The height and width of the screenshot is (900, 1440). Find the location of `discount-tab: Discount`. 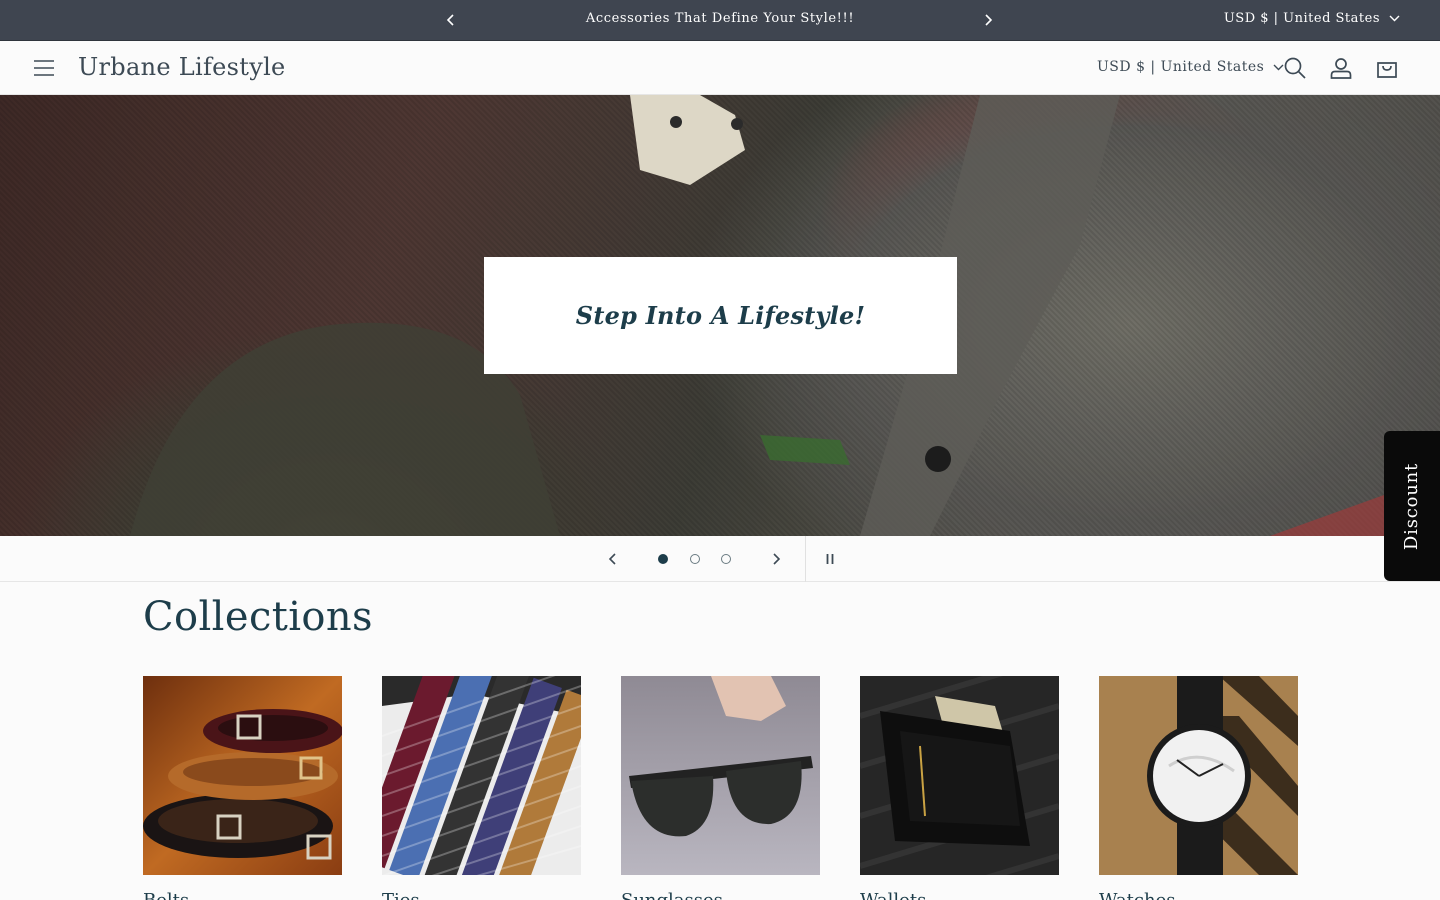

discount-tab: Discount is located at coordinates (1412, 506).